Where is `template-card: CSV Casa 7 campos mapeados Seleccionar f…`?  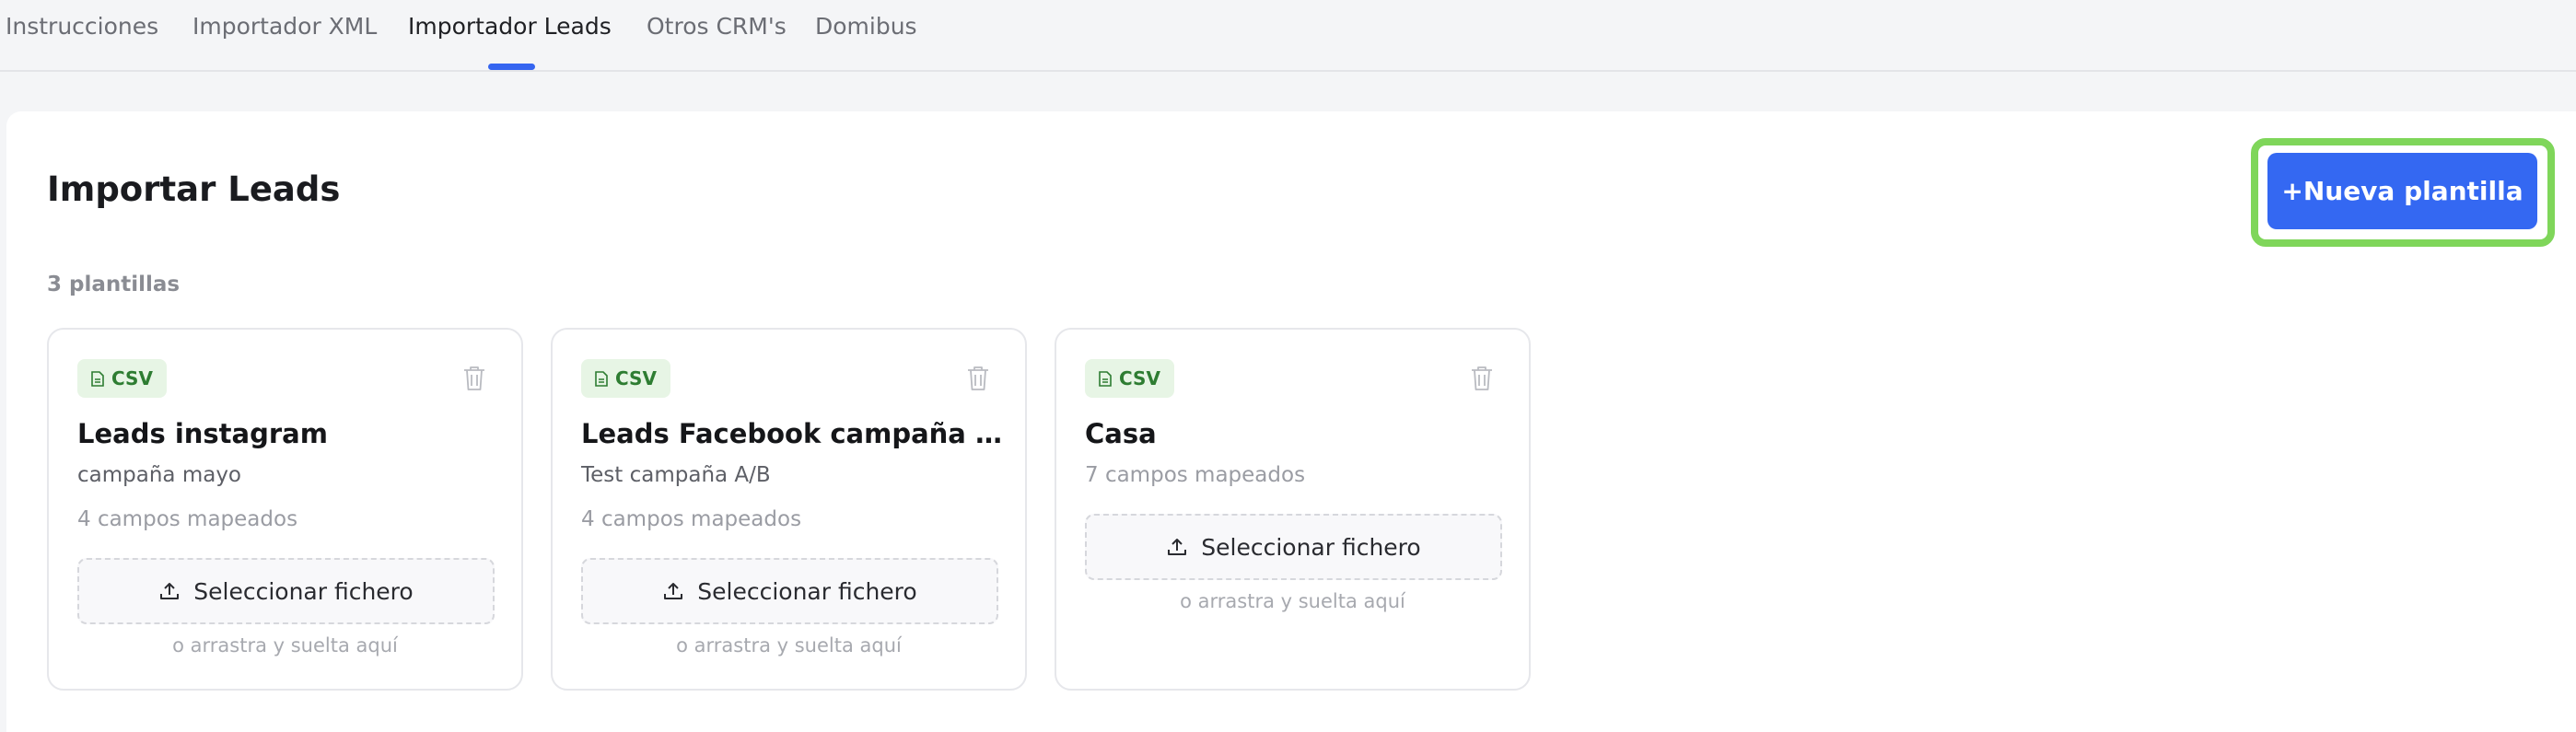 template-card: CSV Casa 7 campos mapeados Seleccionar f… is located at coordinates (1293, 510).